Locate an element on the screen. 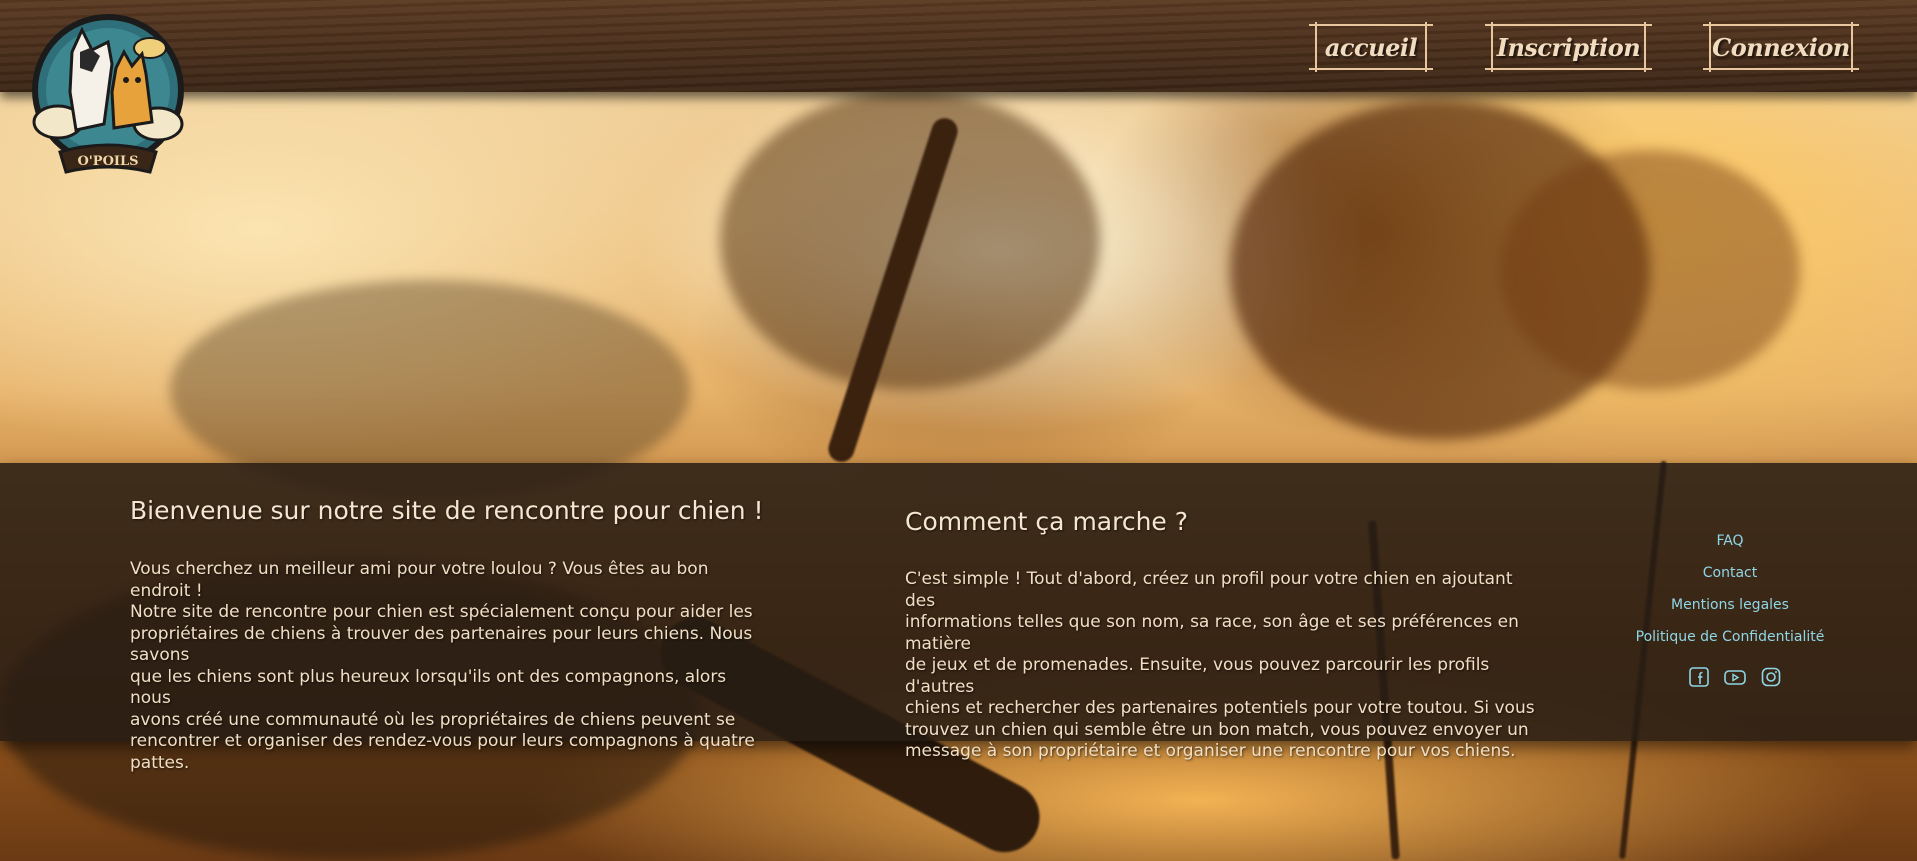 This screenshot has height=861, width=1917. welcome-line: pattes. is located at coordinates (160, 762).